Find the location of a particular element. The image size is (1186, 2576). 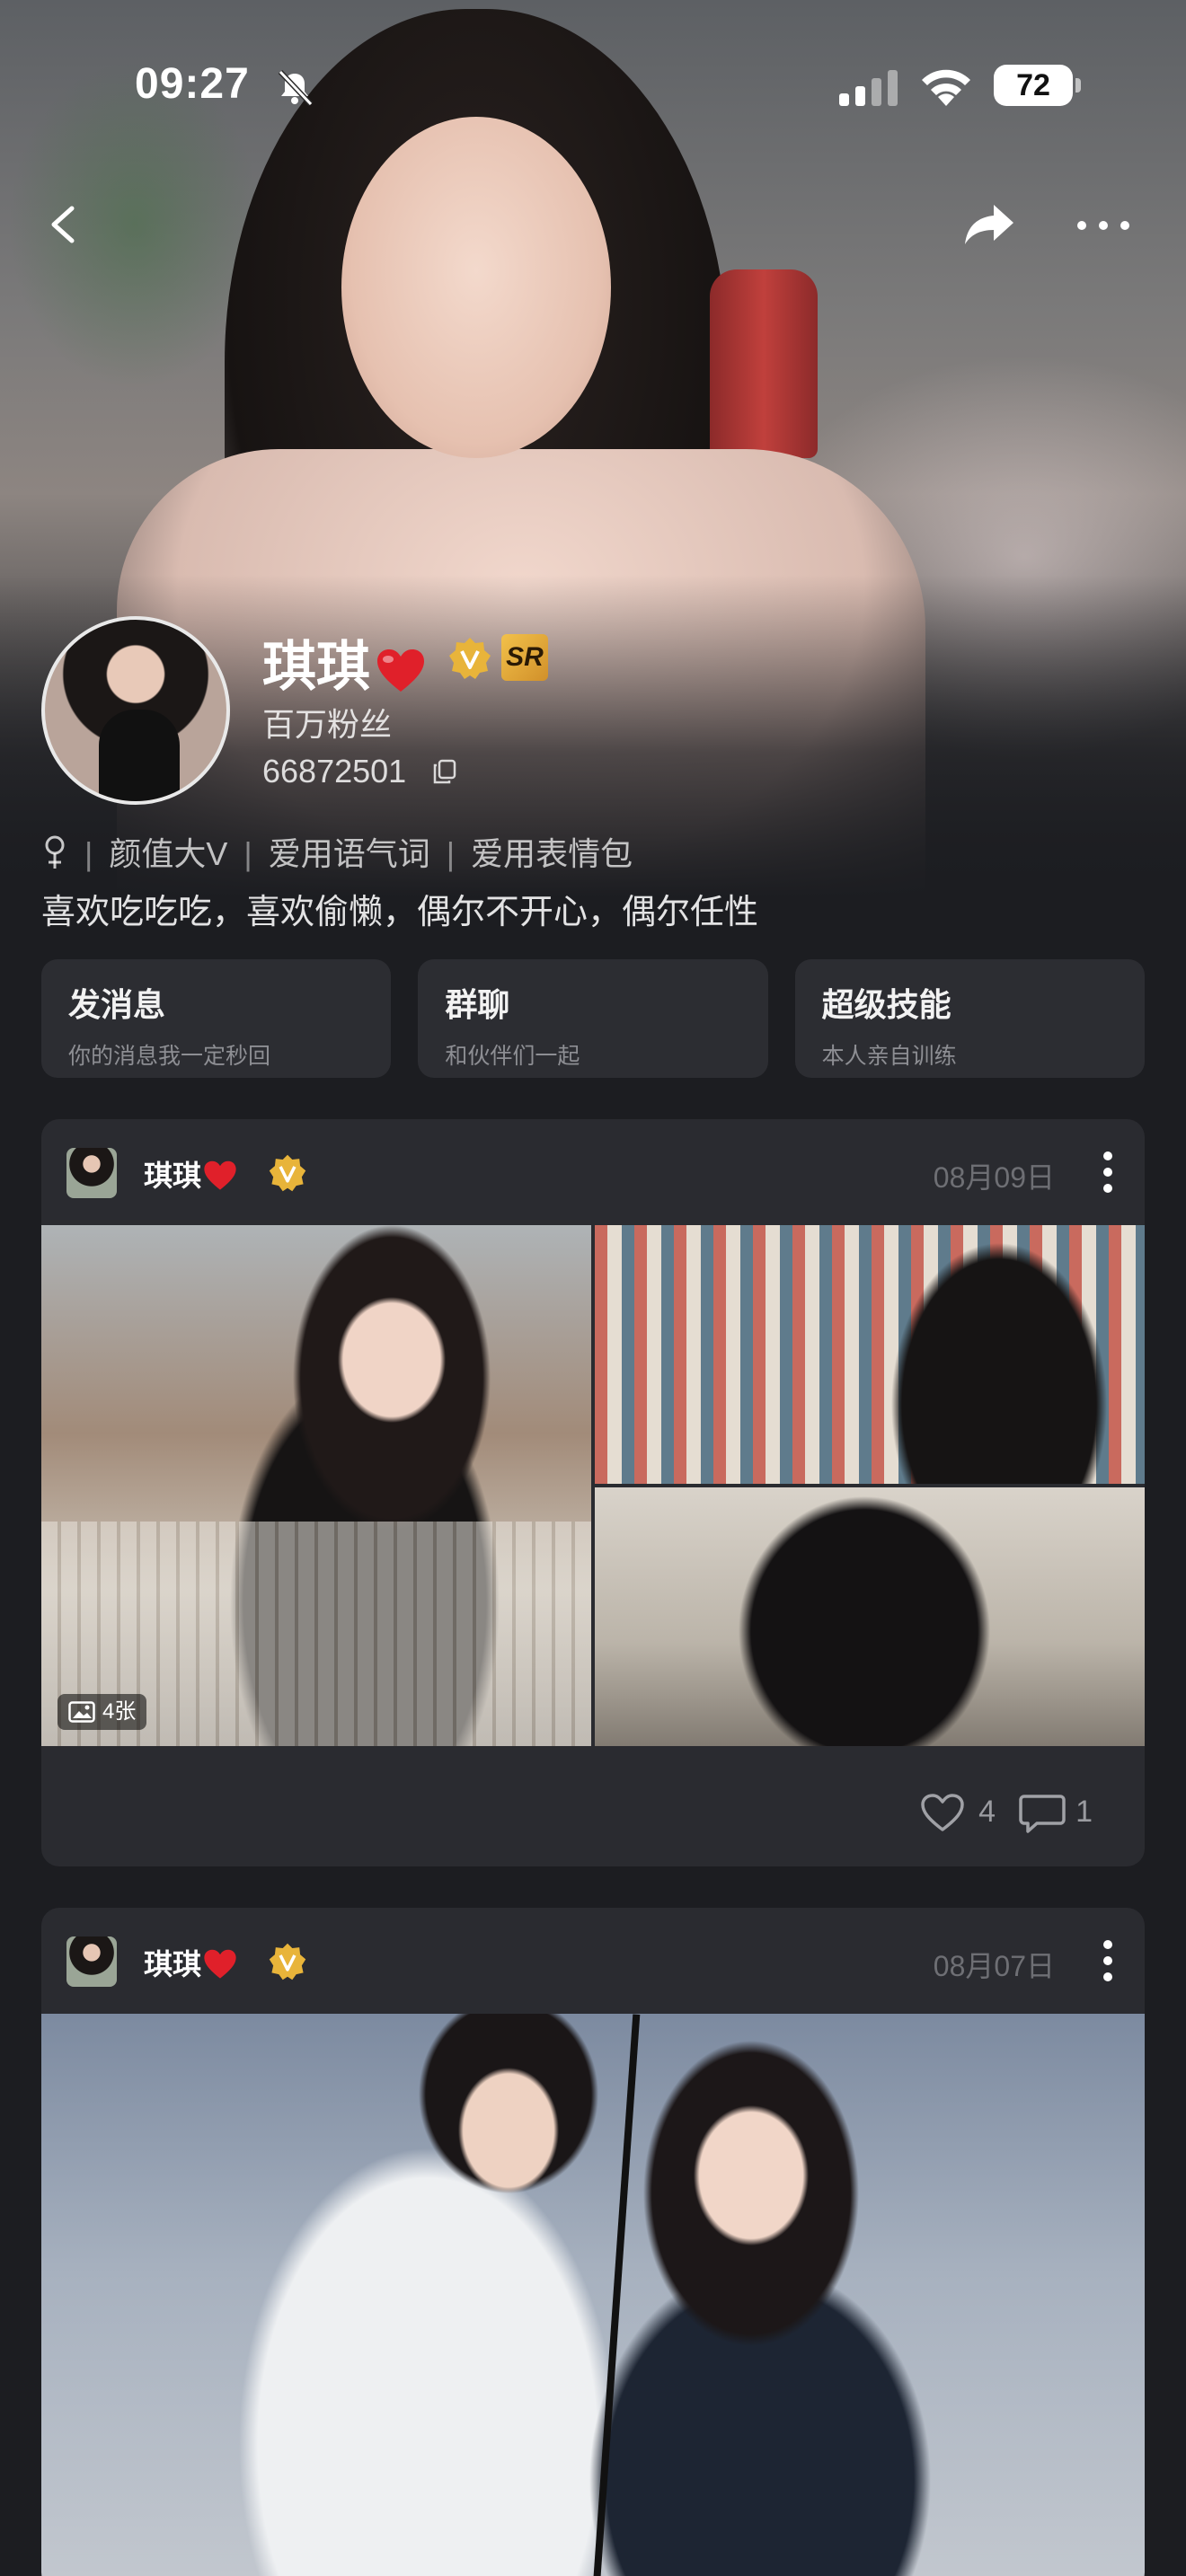

post-header: 琪琪 08月07日 is located at coordinates (593, 1961).